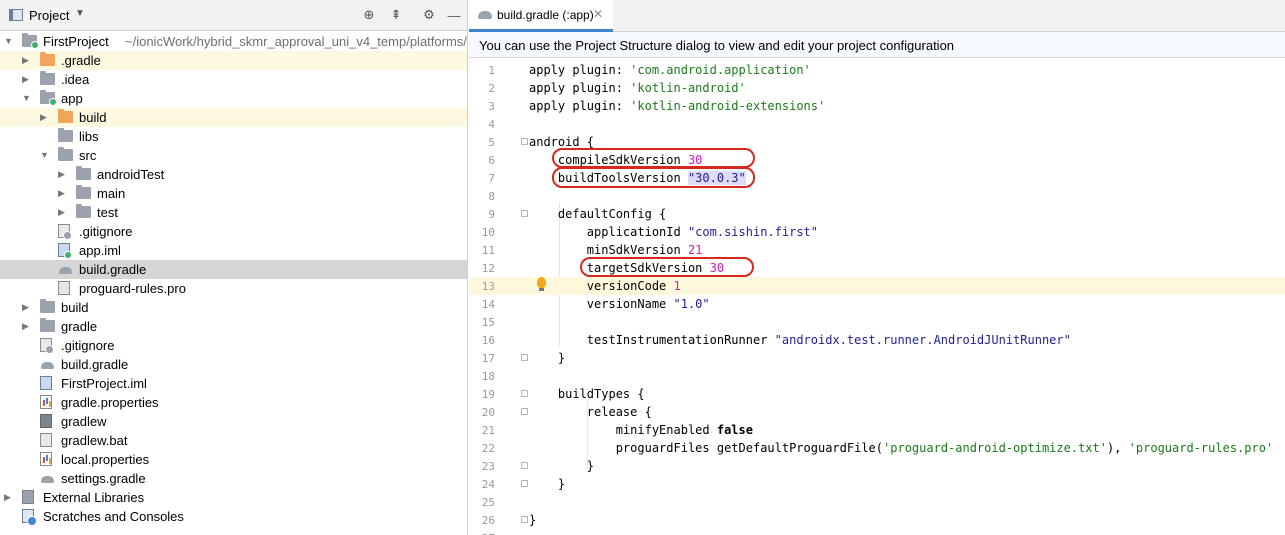 The image size is (1285, 535). Describe the element at coordinates (89, 136) in the screenshot. I see `tree-item-label: libs` at that location.